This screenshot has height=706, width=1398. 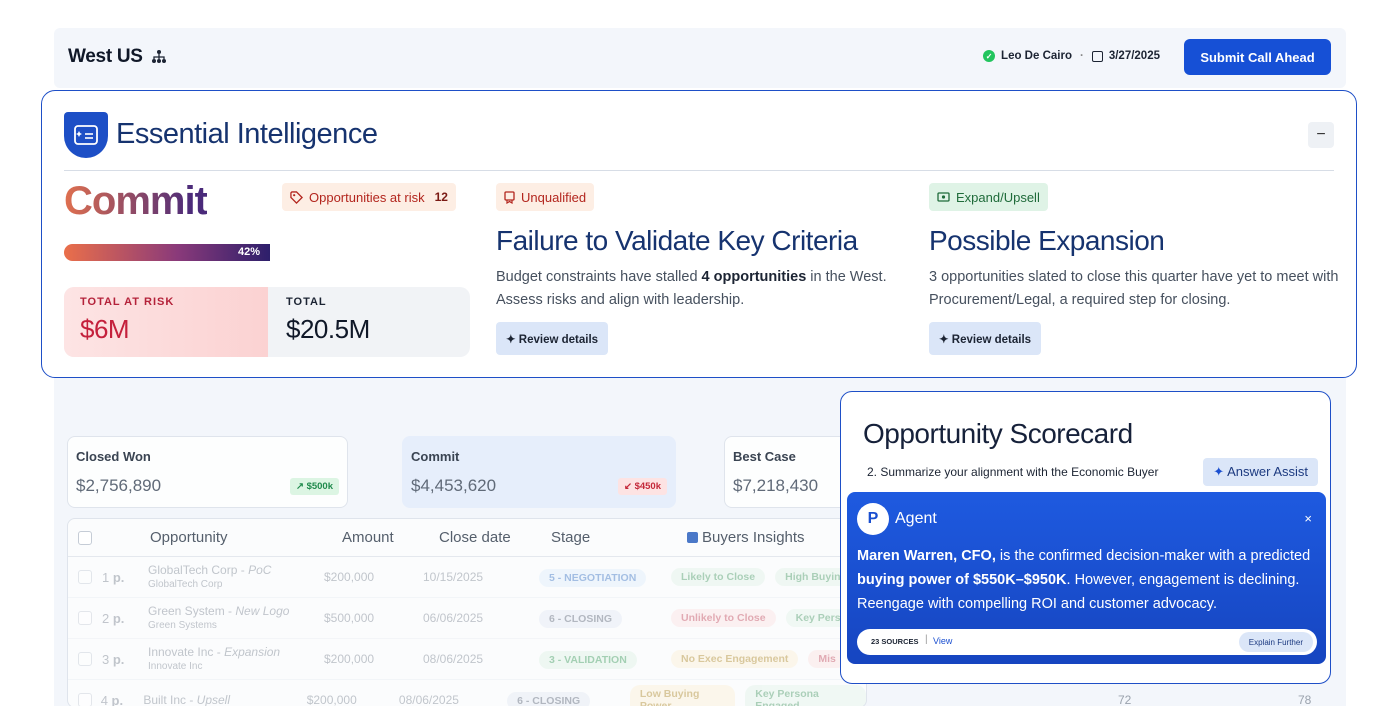 What do you see at coordinates (1308, 518) in the screenshot?
I see `close-icon: ×` at bounding box center [1308, 518].